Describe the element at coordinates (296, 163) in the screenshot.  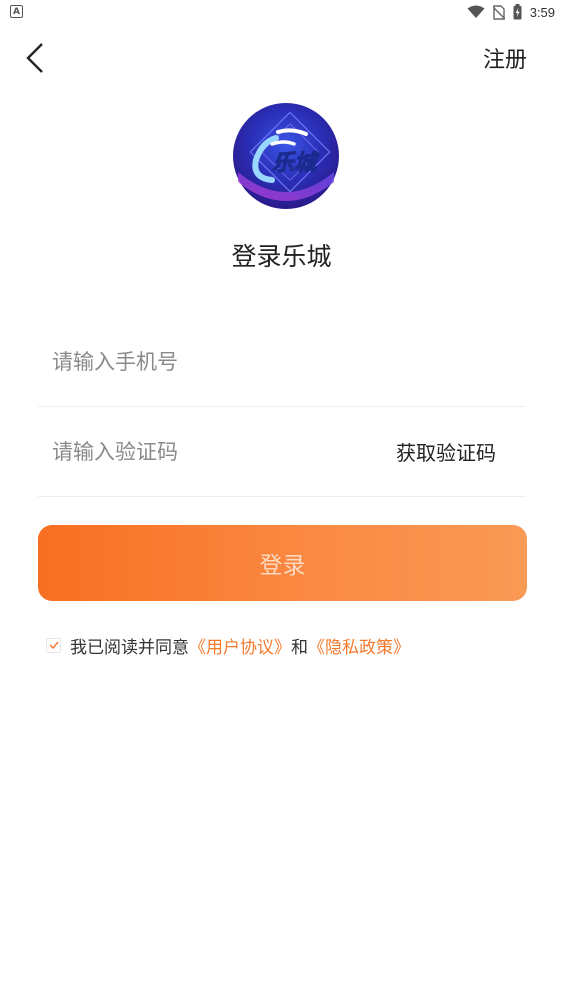
I see `logo-text: 乐城` at that location.